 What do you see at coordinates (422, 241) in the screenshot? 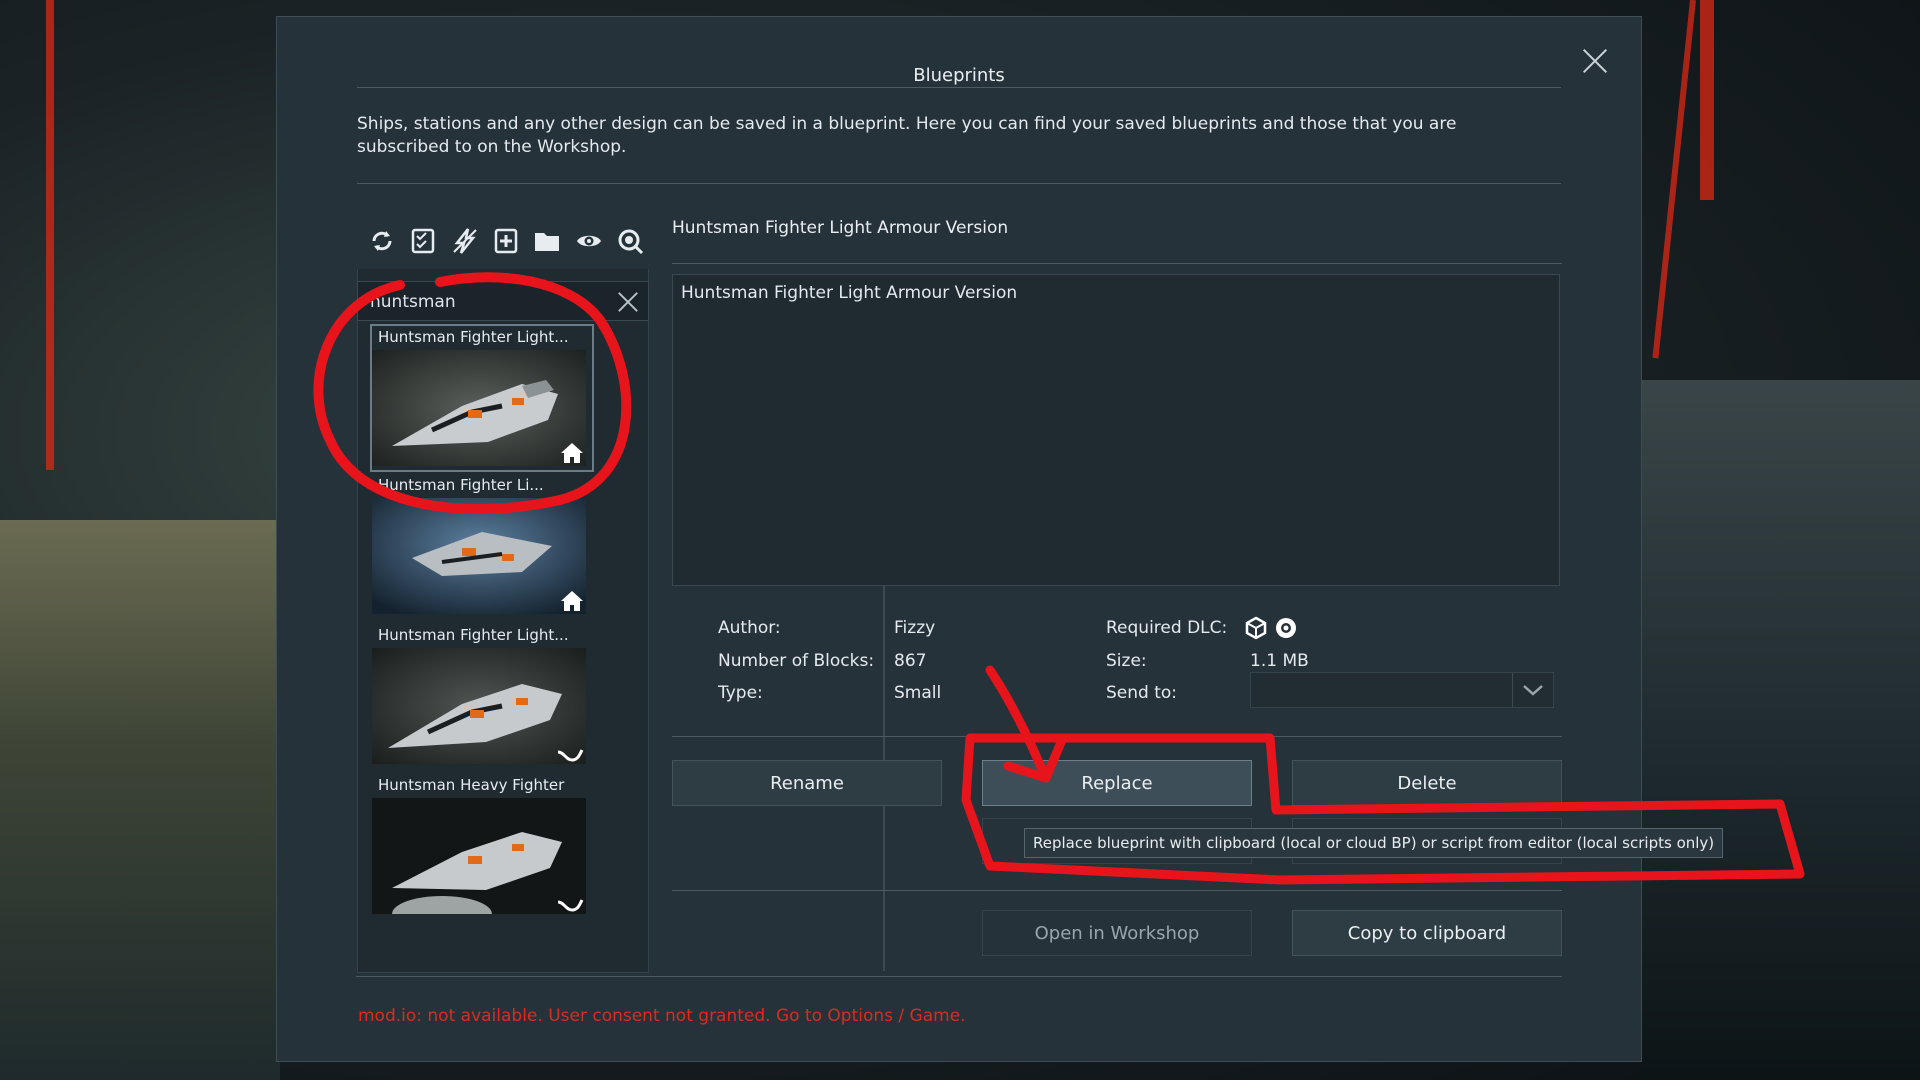
I see `checklist-icon` at bounding box center [422, 241].